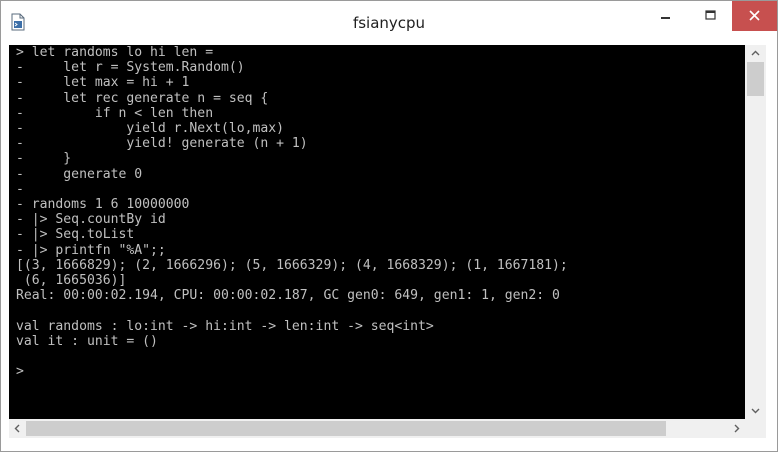 The height and width of the screenshot is (452, 778). Describe the element at coordinates (103, 83) in the screenshot. I see `console-line: - let max = hi + 1` at that location.